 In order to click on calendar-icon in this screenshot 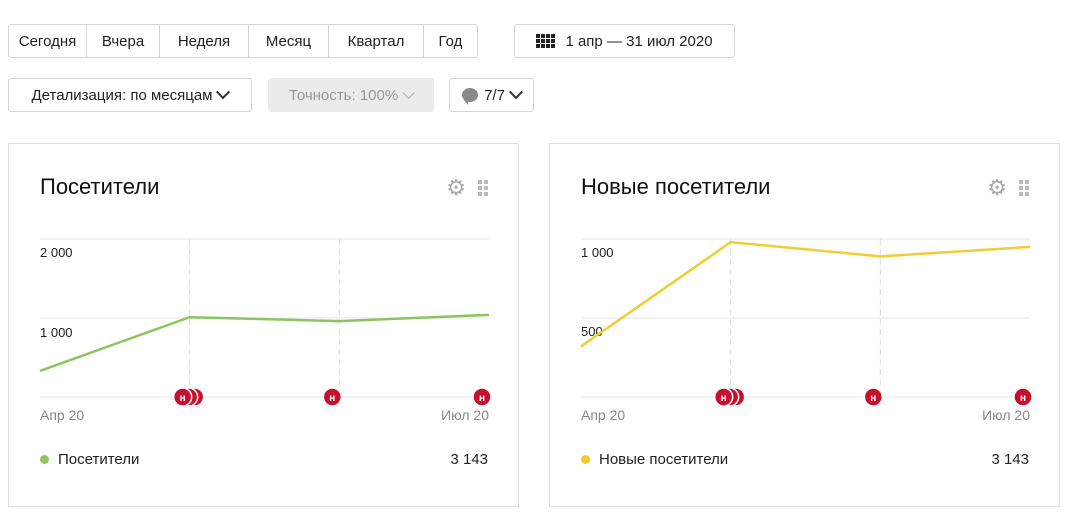, I will do `click(546, 41)`.